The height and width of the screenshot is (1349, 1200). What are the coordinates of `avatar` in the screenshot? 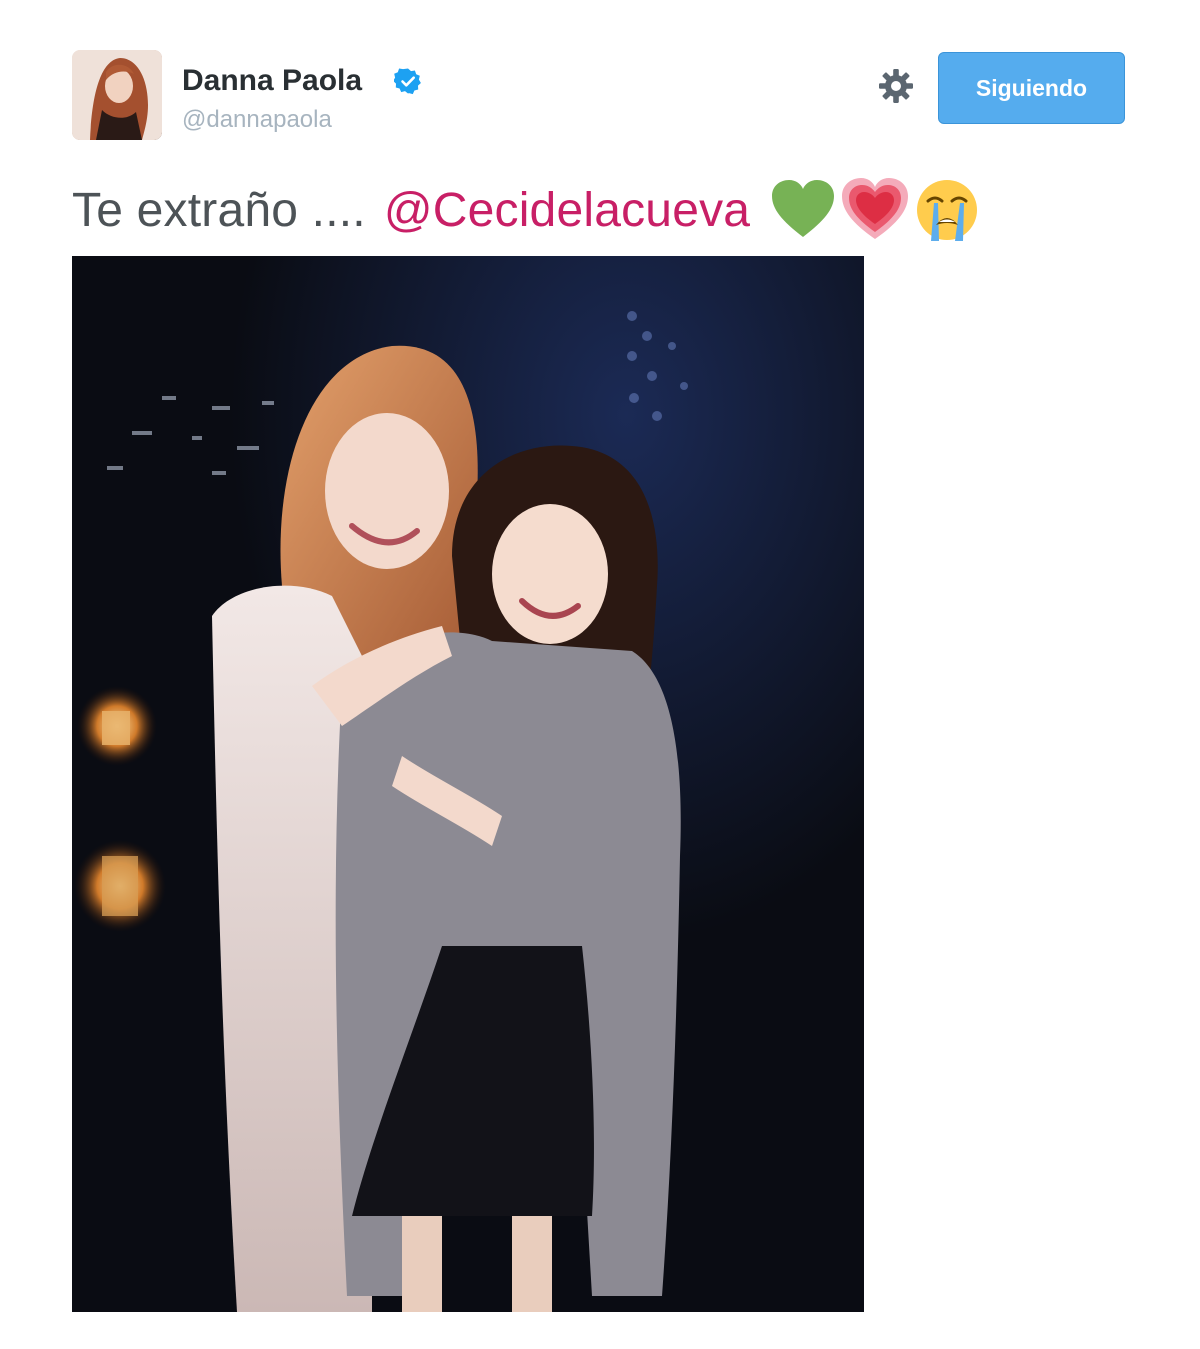 It's located at (117, 95).